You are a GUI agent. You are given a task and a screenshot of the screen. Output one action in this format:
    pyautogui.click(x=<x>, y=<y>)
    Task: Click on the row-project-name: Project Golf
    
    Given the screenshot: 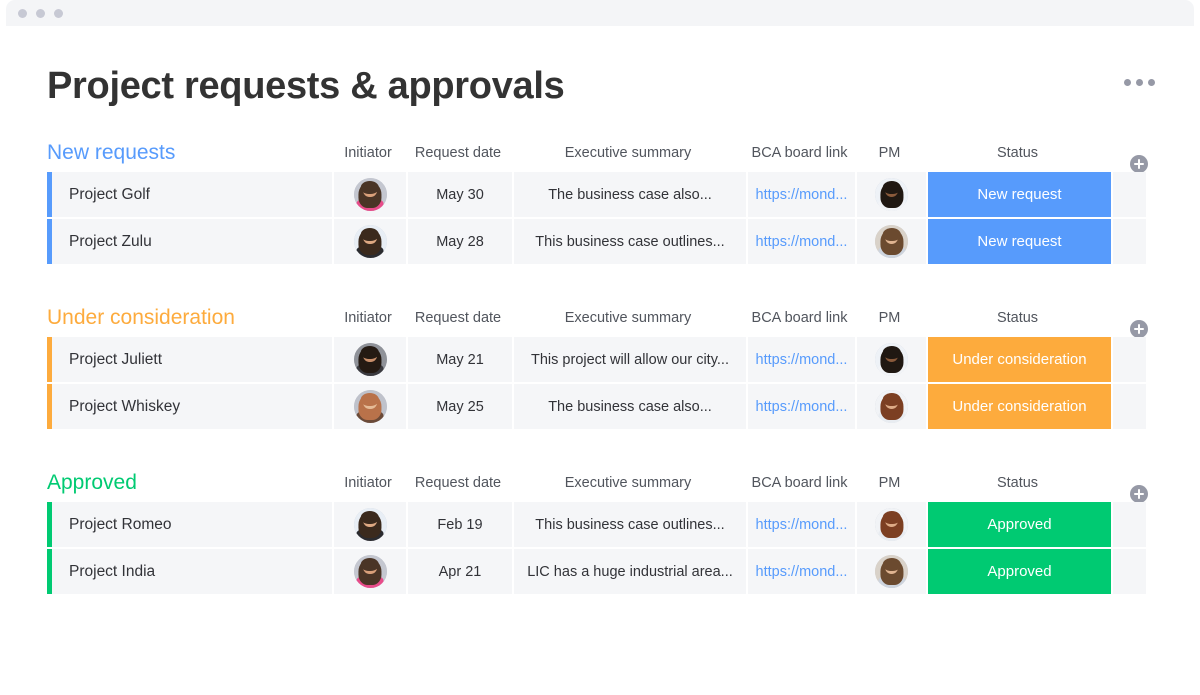 What is the action you would take?
    pyautogui.click(x=192, y=194)
    